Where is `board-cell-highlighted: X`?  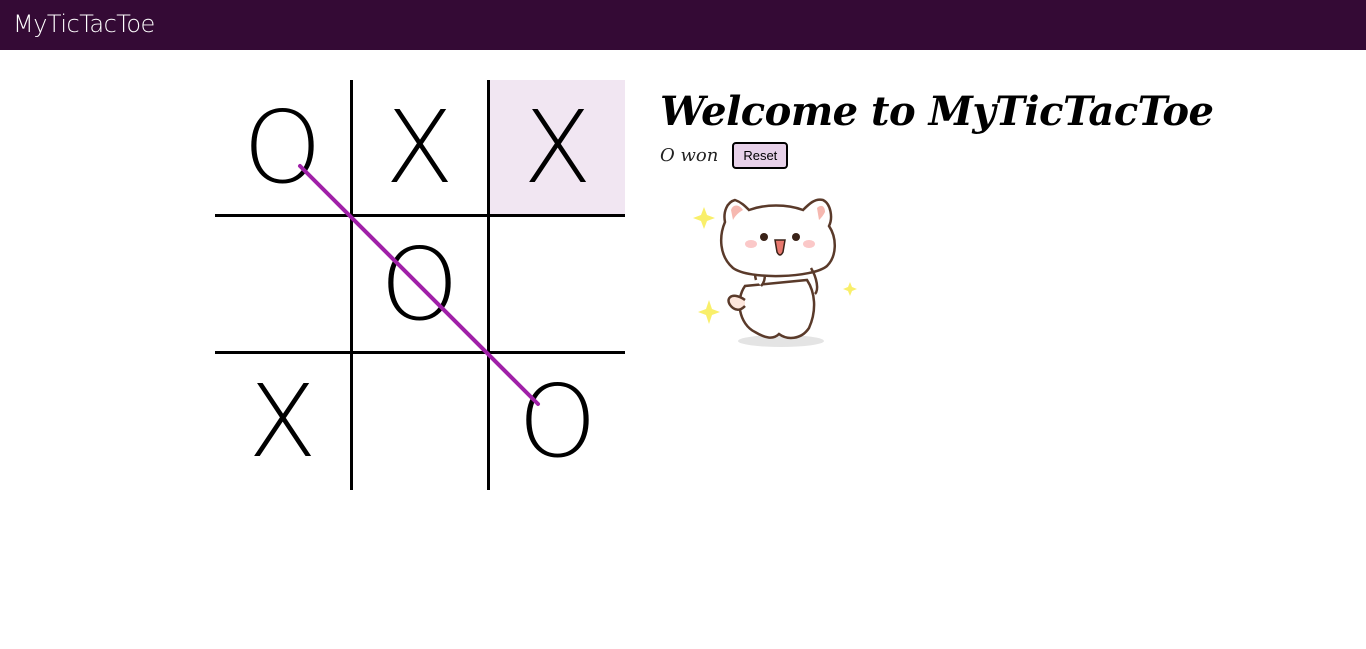 board-cell-highlighted: X is located at coordinates (557, 147).